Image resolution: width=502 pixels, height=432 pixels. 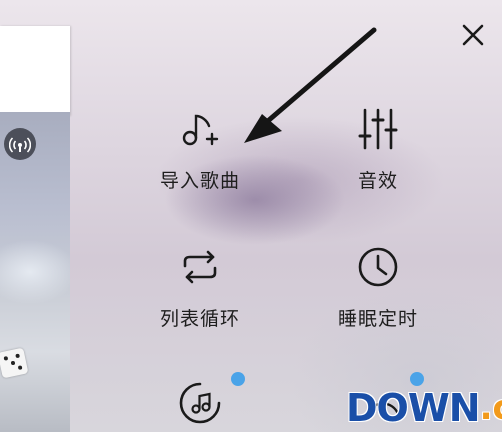 I want to click on background-card, so click(x=35, y=71).